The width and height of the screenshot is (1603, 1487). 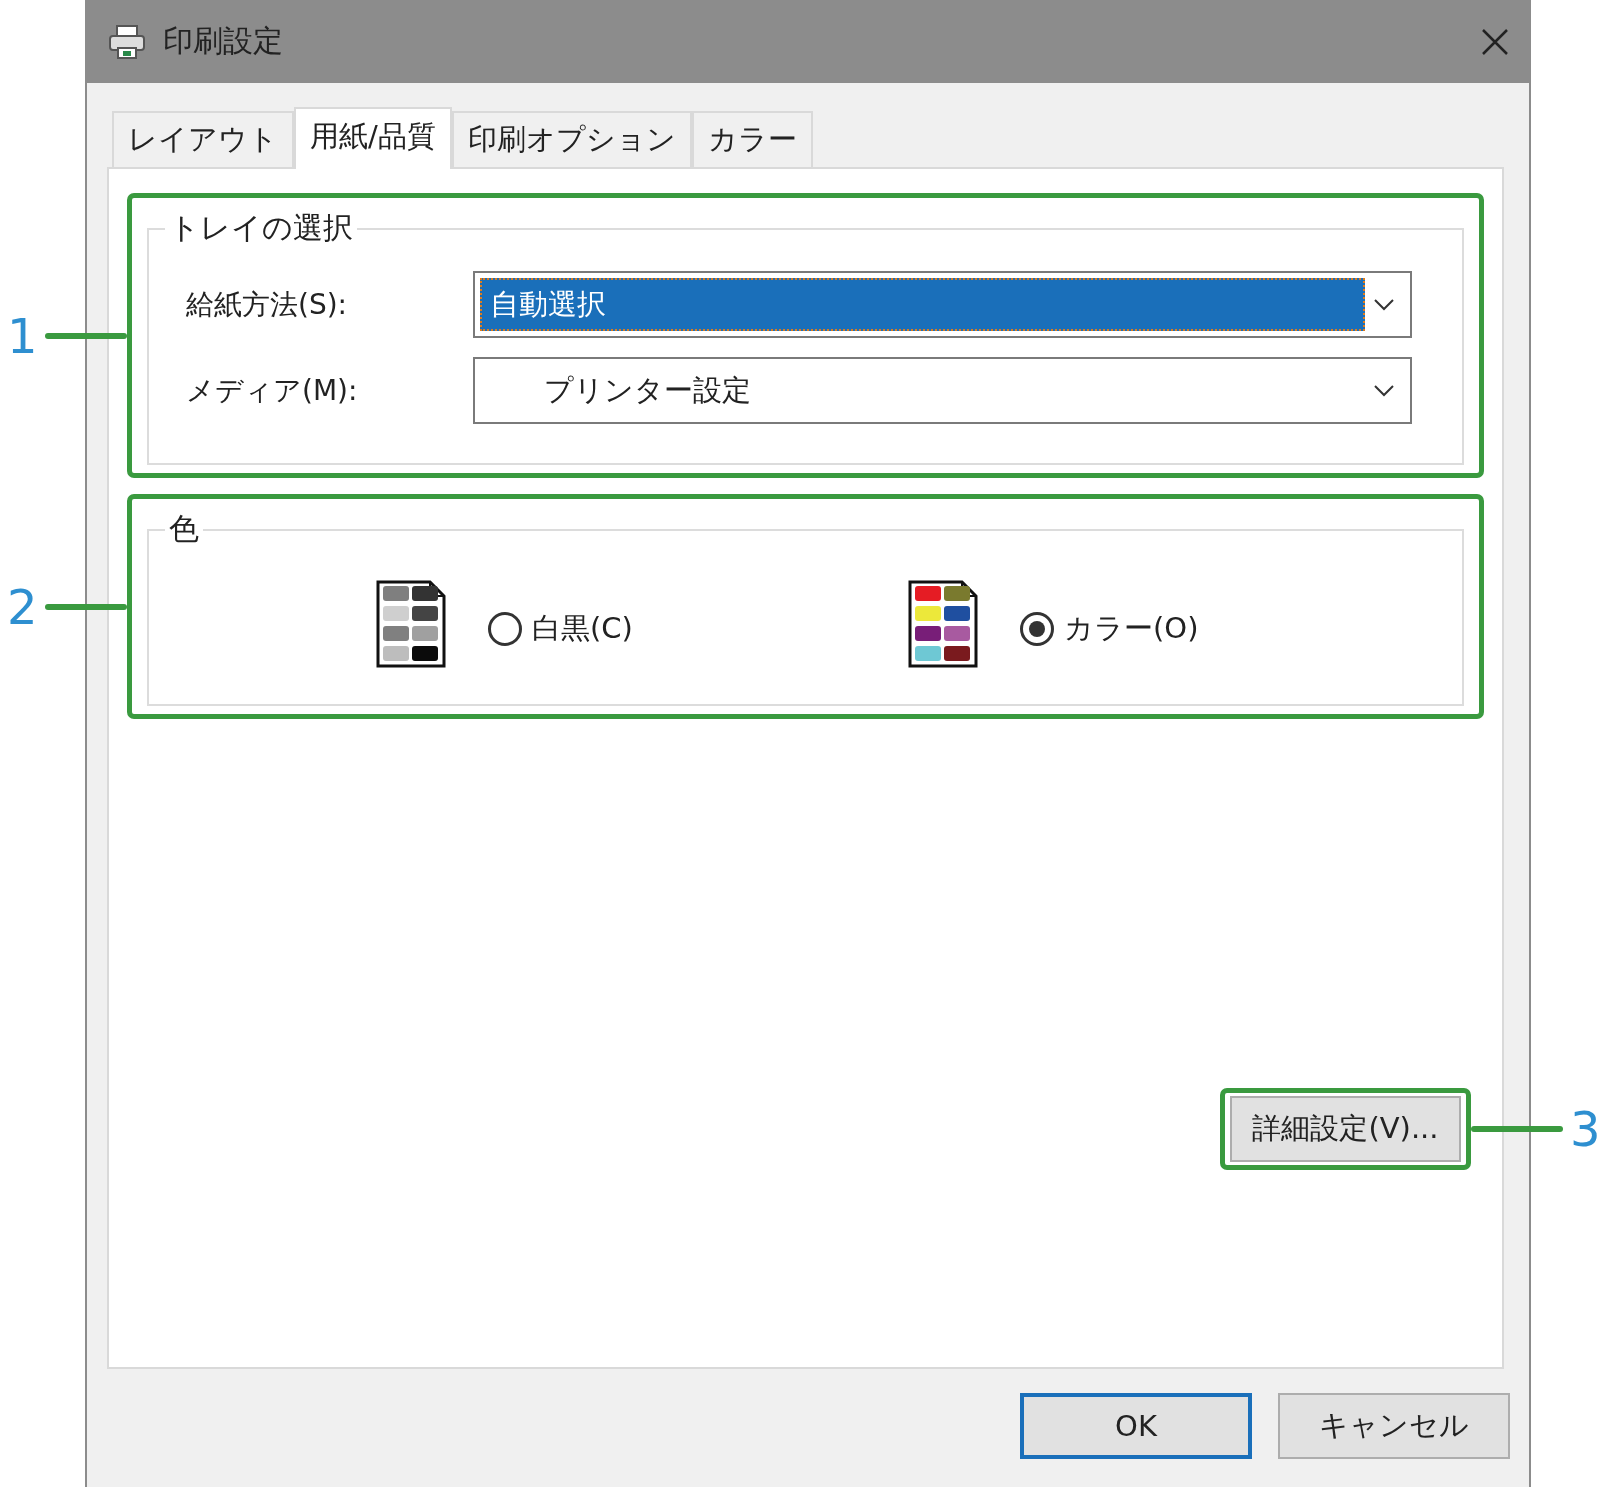 What do you see at coordinates (582, 629) in the screenshot?
I see `radio-label: 白黒(C)` at bounding box center [582, 629].